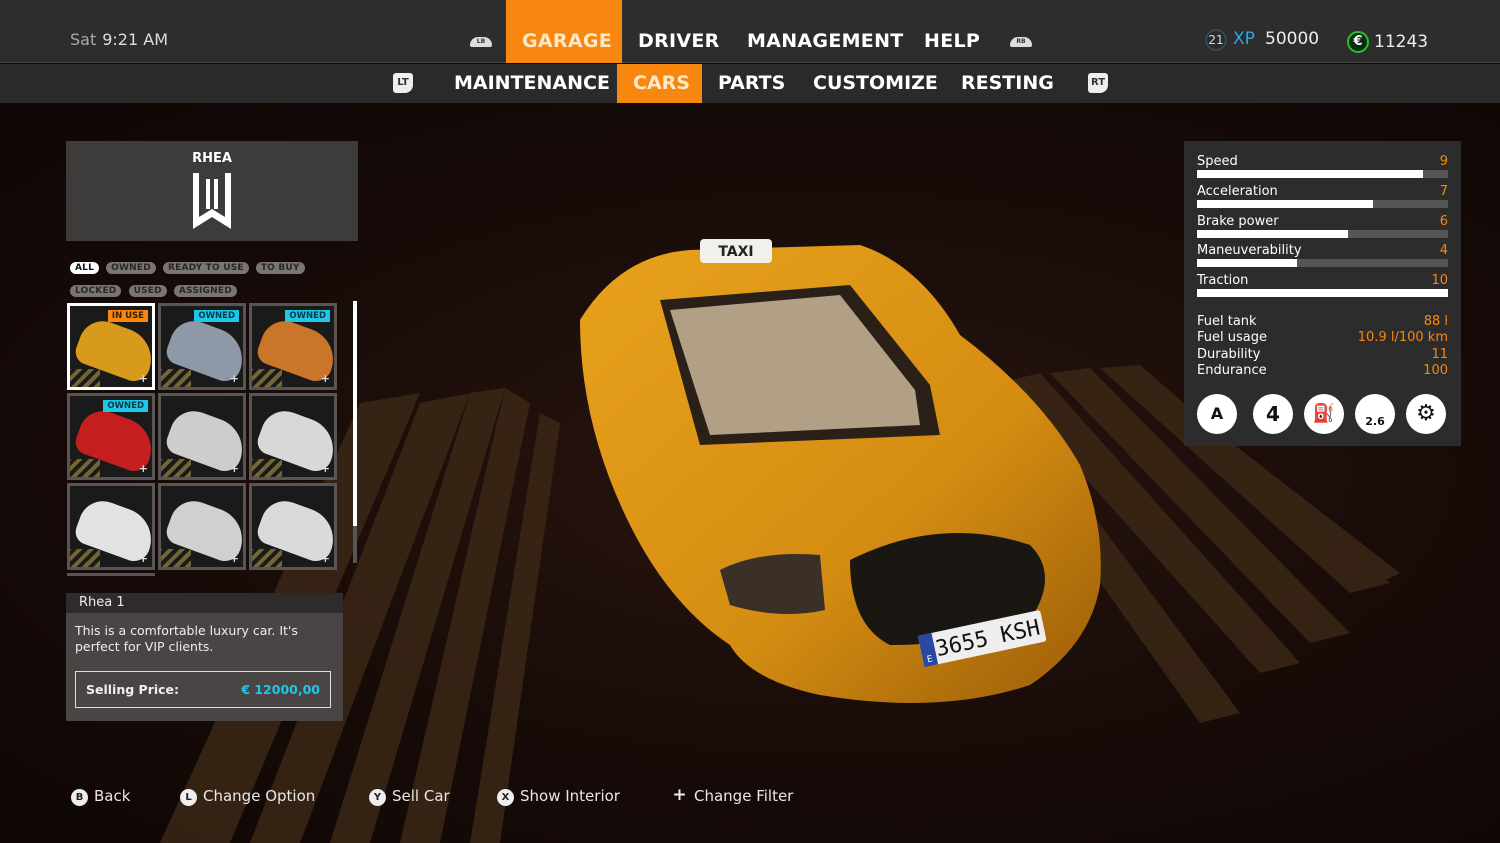  What do you see at coordinates (79, 797) in the screenshot?
I see `b-button-icon: B` at bounding box center [79, 797].